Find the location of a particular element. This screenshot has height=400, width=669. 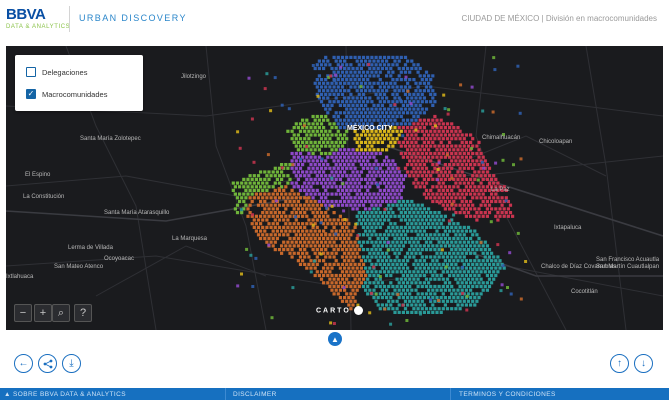

carto-attribution: CARTO is located at coordinates (339, 310).